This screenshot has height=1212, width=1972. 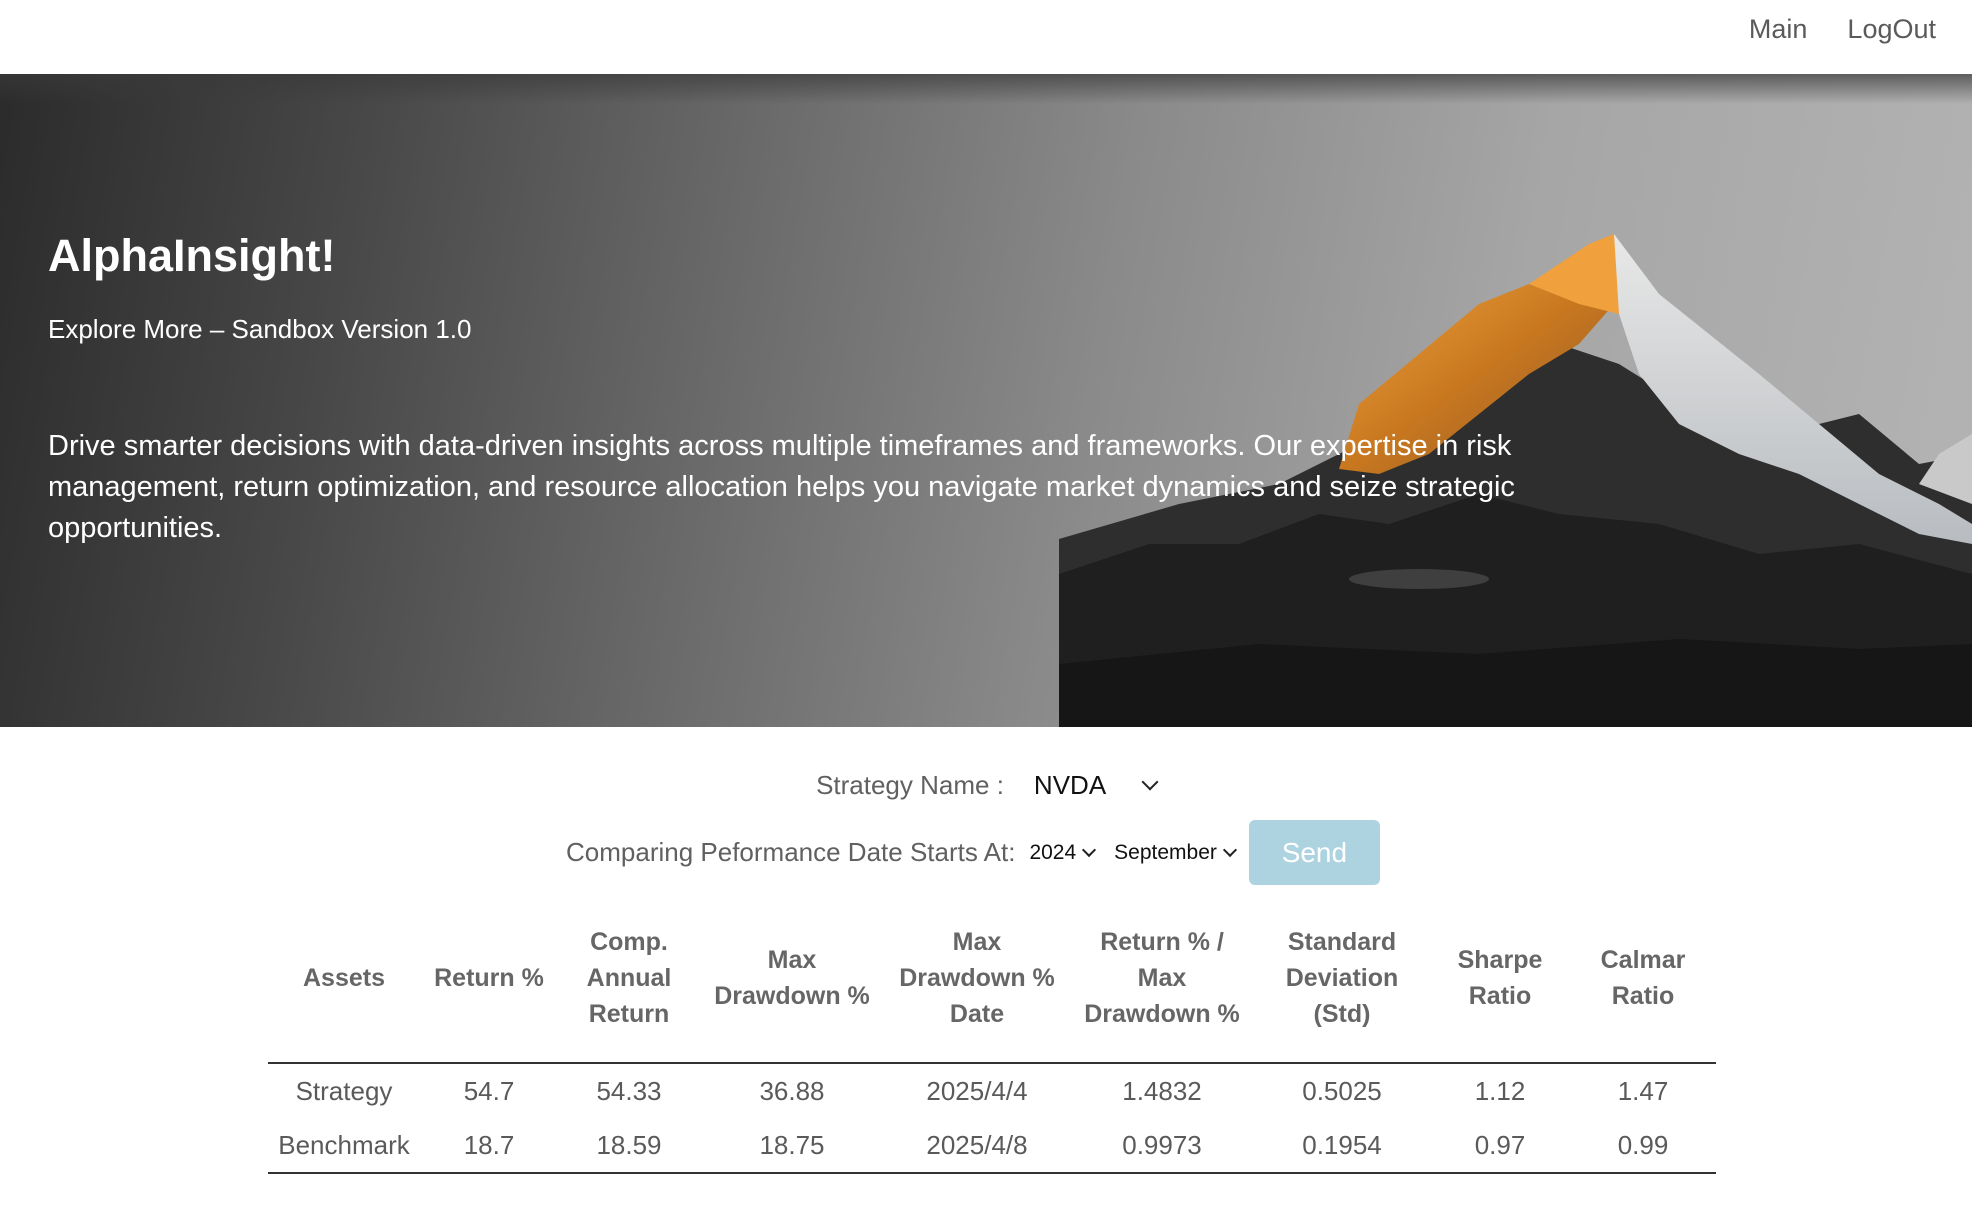 What do you see at coordinates (1165, 852) in the screenshot?
I see `month-value: September` at bounding box center [1165, 852].